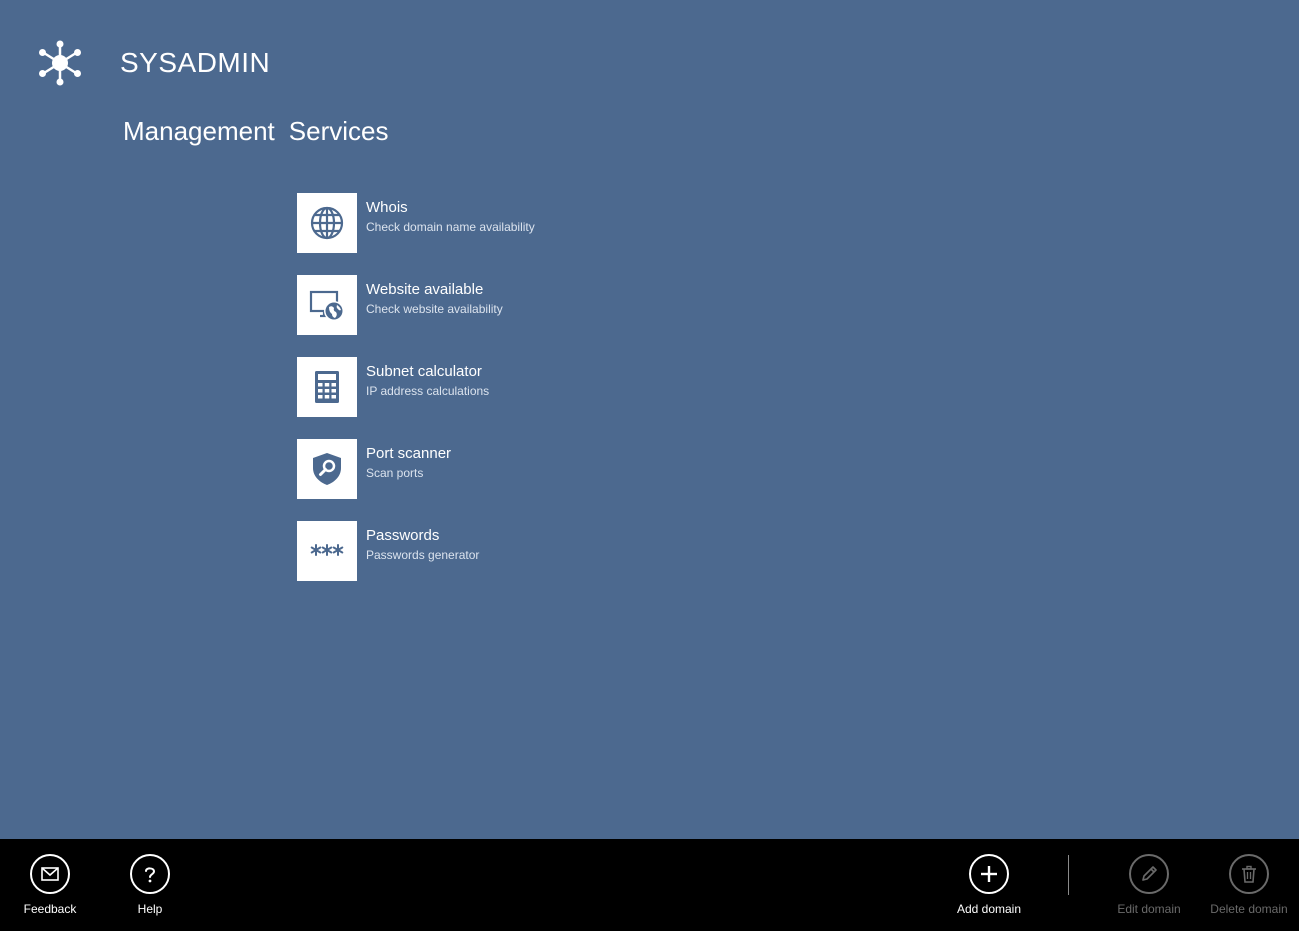 The height and width of the screenshot is (931, 1299). I want to click on service-item-passwords: Passwords Passwords generator, so click(416, 551).